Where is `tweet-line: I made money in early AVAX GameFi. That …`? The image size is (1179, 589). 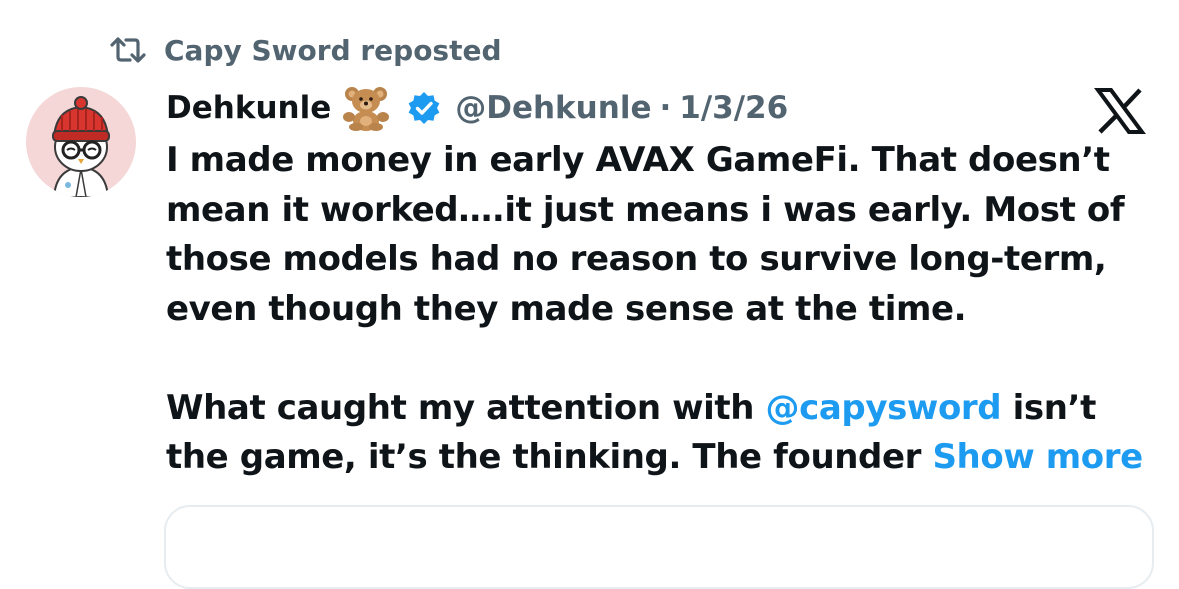 tweet-line: I made money in early AVAX GameFi. That … is located at coordinates (638, 160).